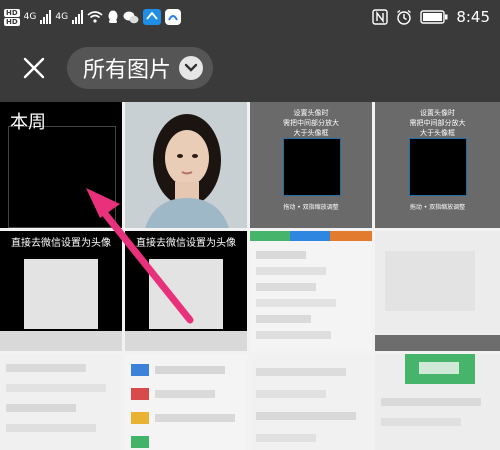 This screenshot has width=500, height=450. I want to click on t4-caption-1: 设置头像时, so click(437, 113).